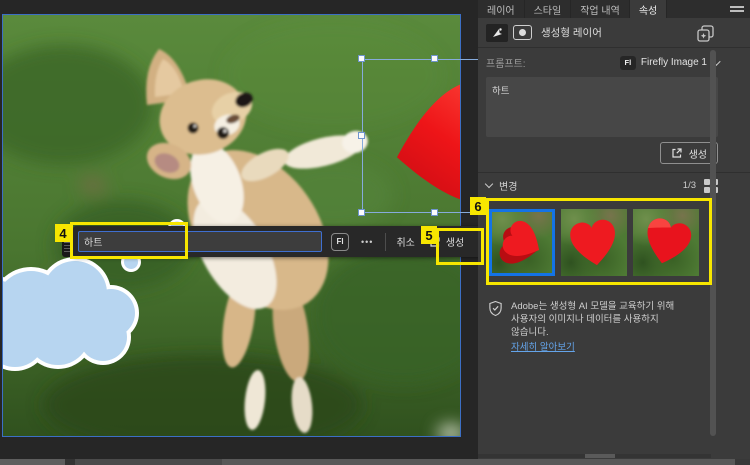 The image size is (750, 465). I want to click on panel-horizontal-scrollbar, so click(594, 456).